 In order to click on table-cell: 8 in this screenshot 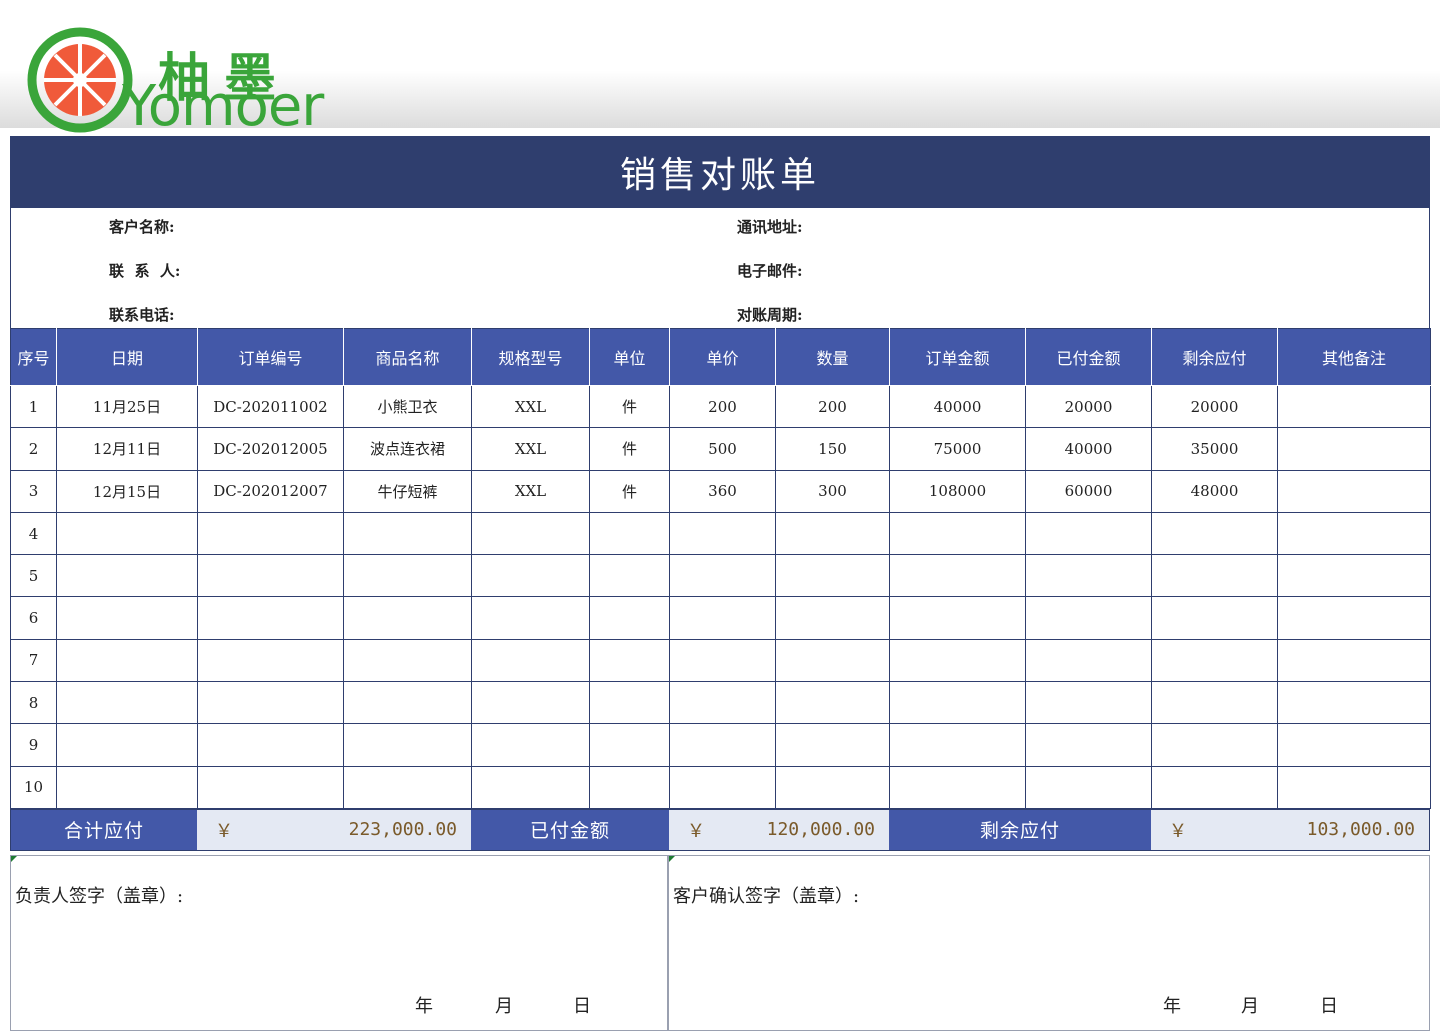, I will do `click(33, 703)`.